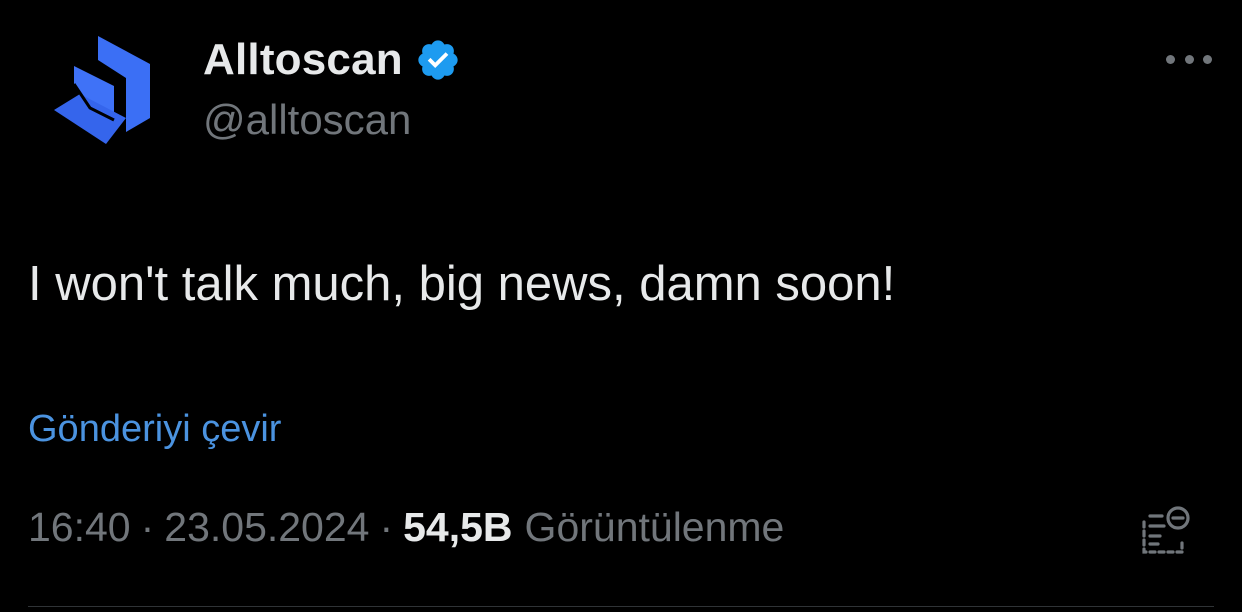 The width and height of the screenshot is (1242, 612). What do you see at coordinates (154, 429) in the screenshot?
I see `translate-post-link: Gönderiyi çevir` at bounding box center [154, 429].